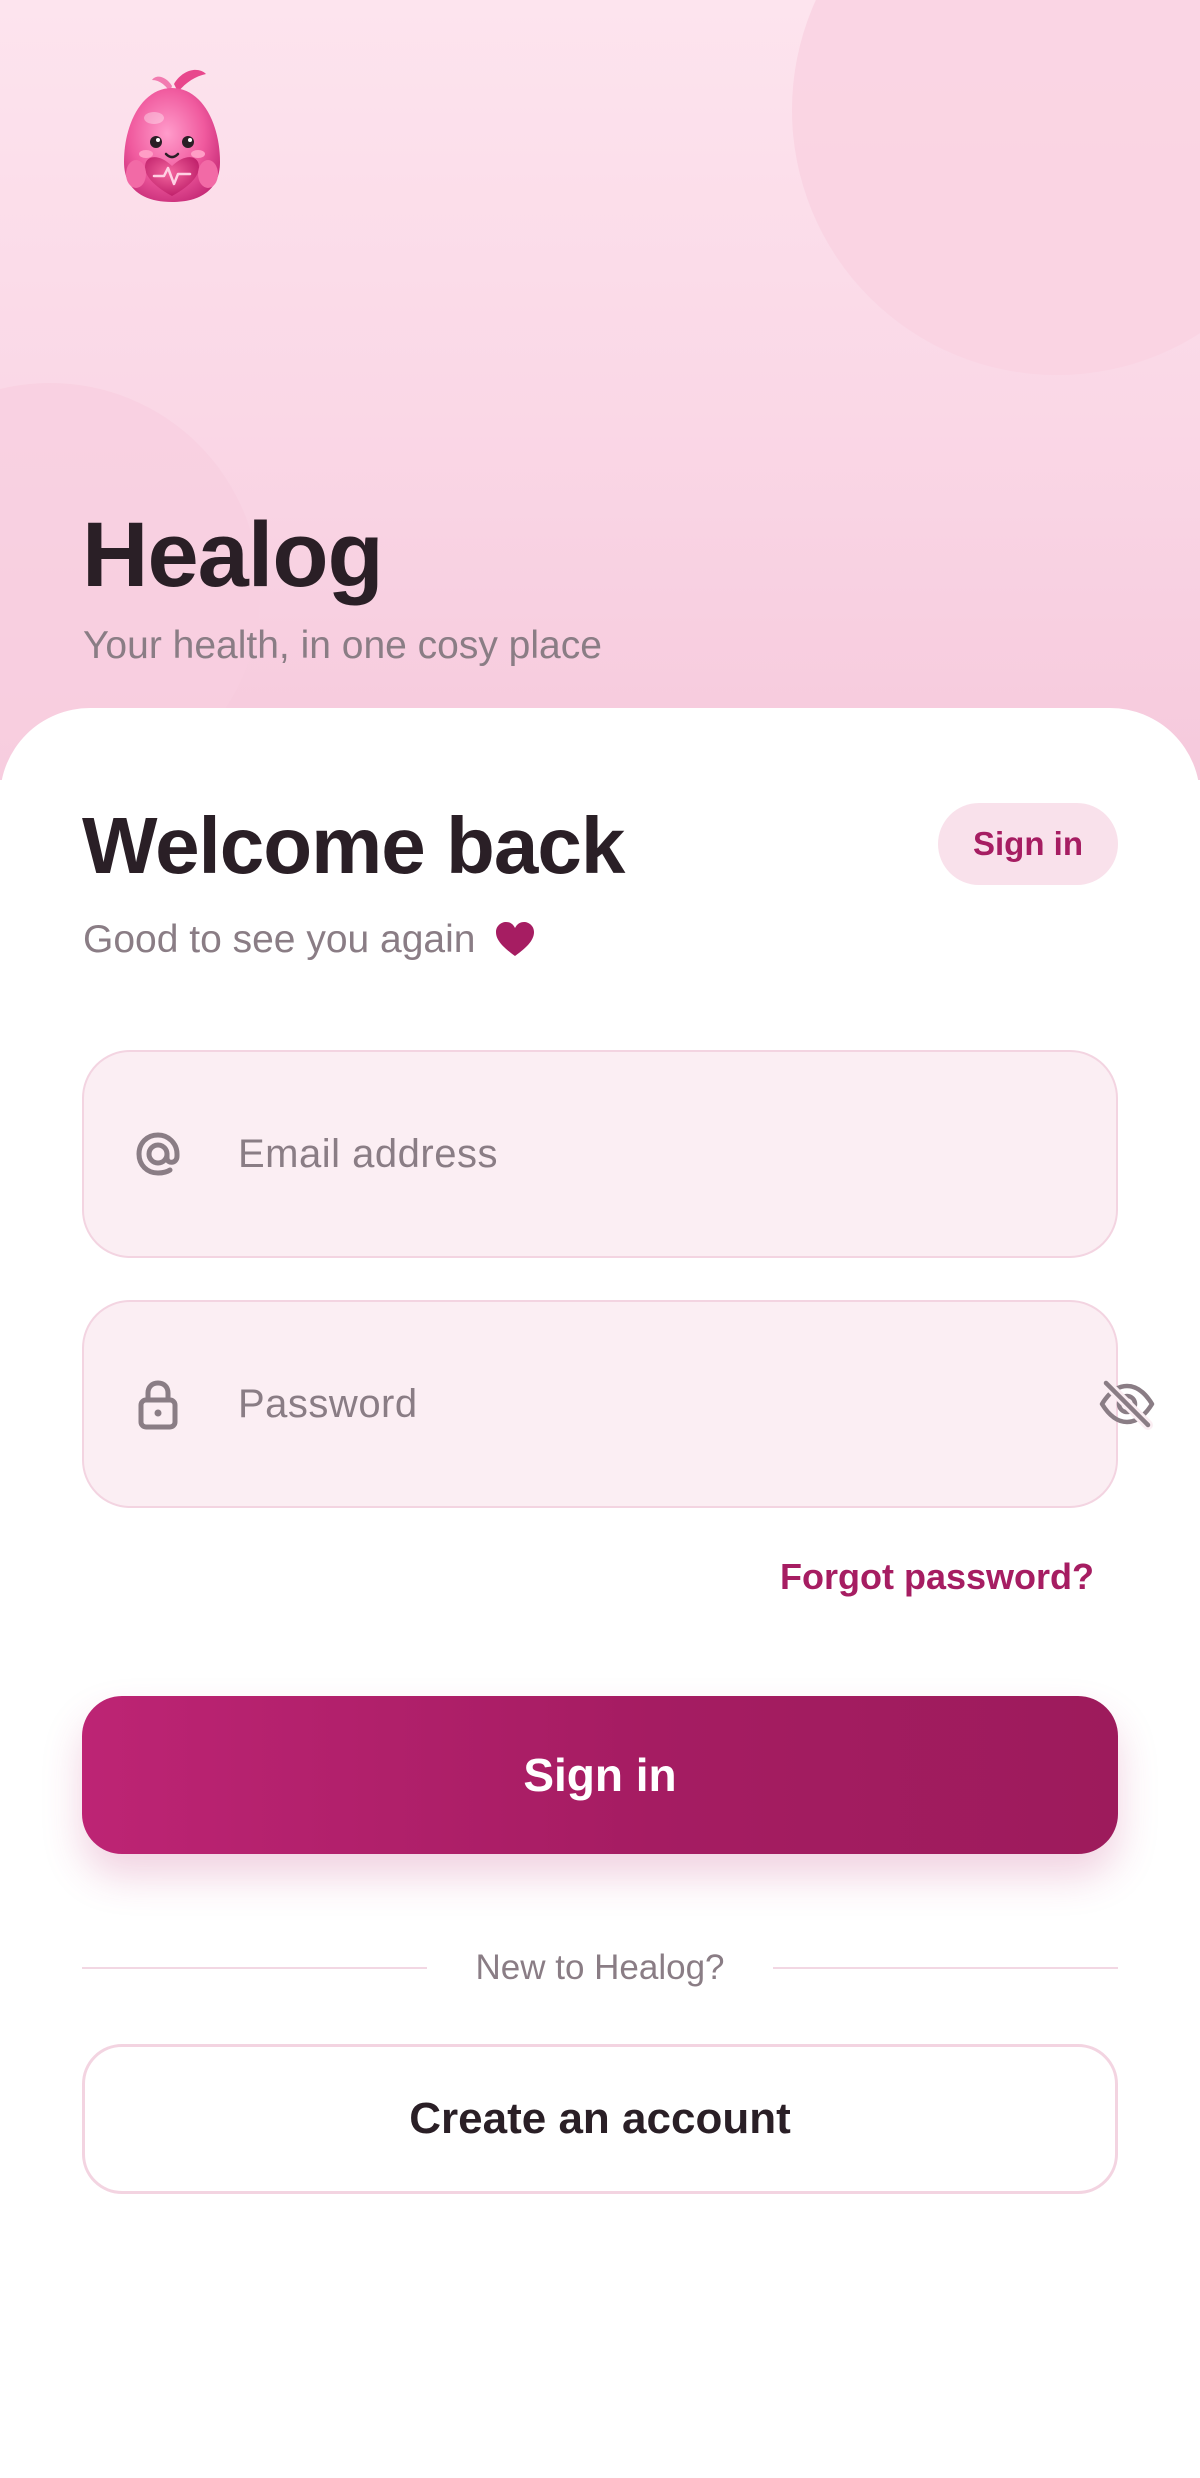  What do you see at coordinates (996, 187) in the screenshot?
I see `decorative-circle` at bounding box center [996, 187].